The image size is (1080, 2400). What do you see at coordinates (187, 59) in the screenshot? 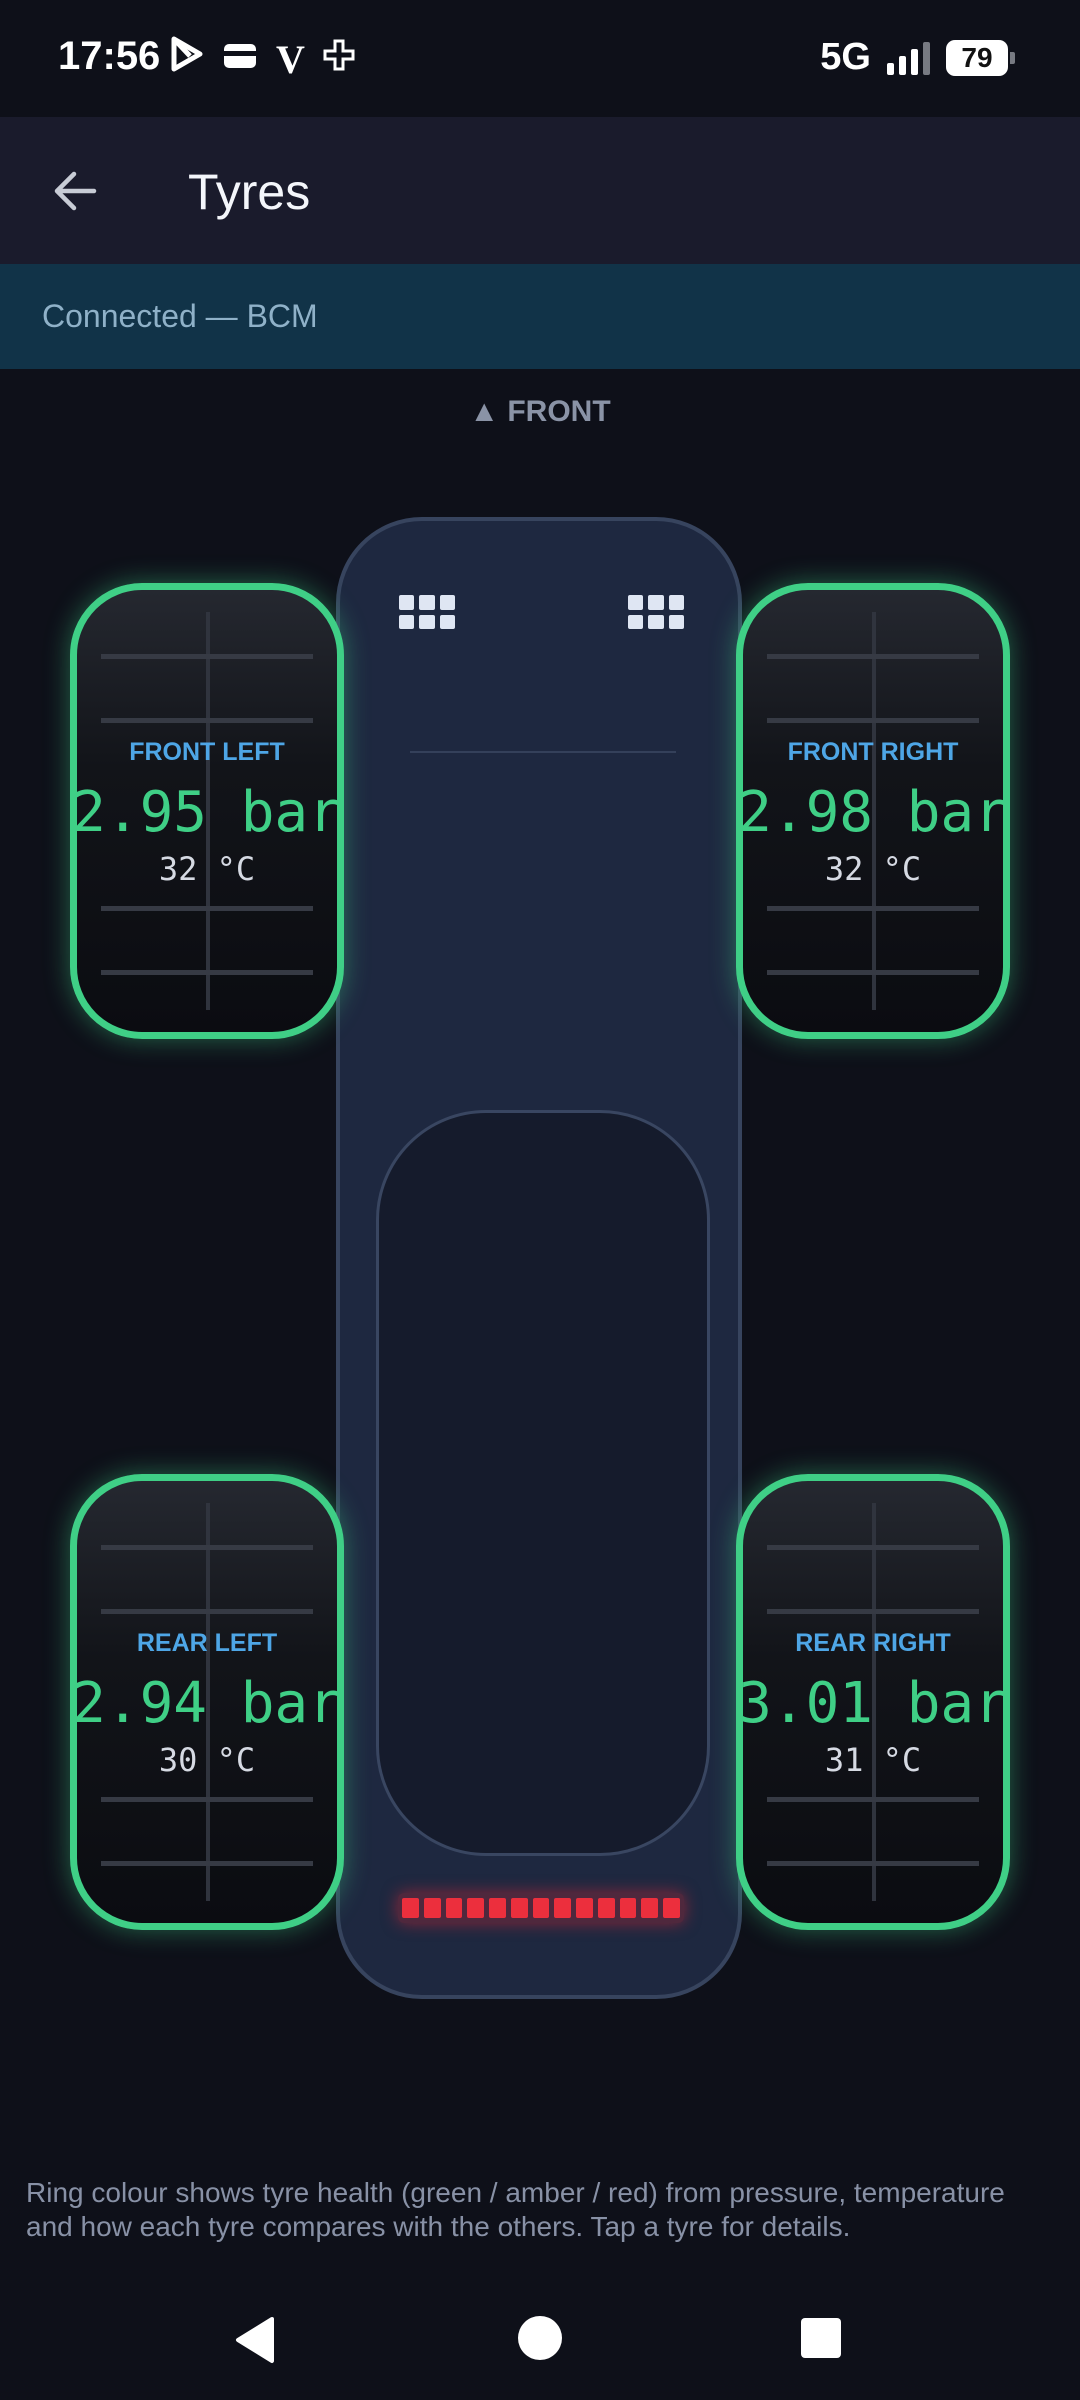
I see `play-store-icon` at bounding box center [187, 59].